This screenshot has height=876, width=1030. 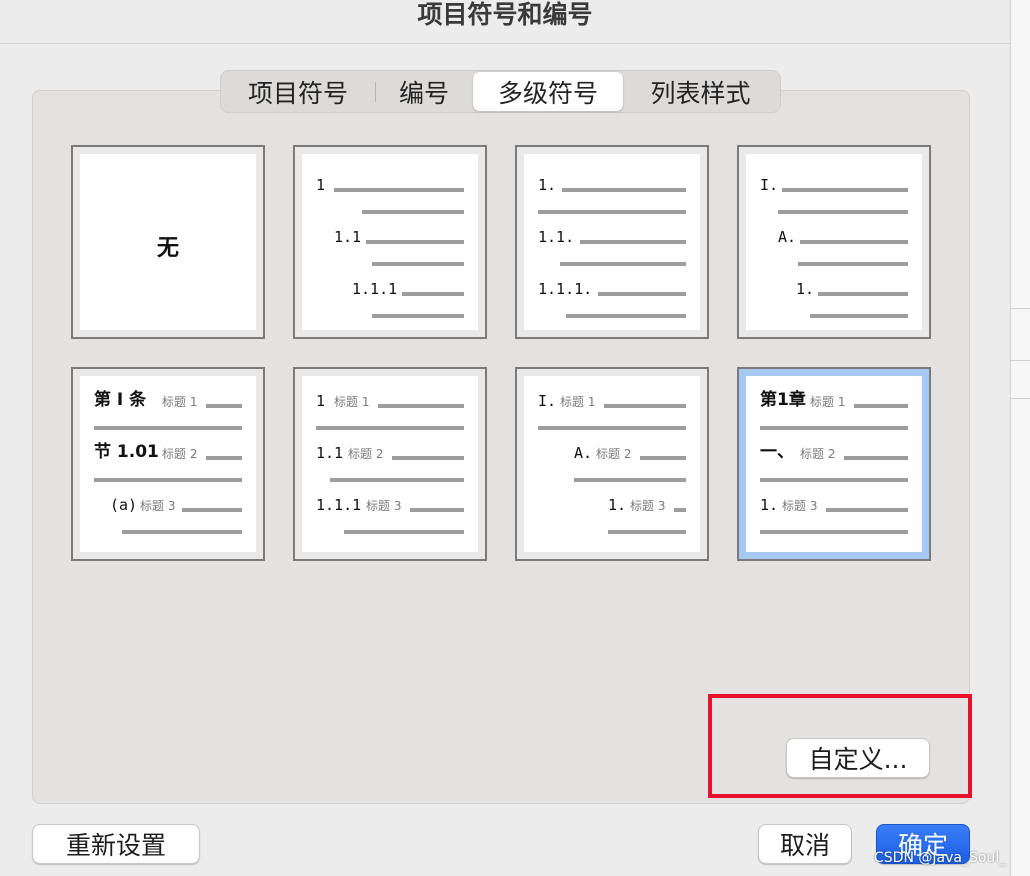 I want to click on preset-none: 无, so click(x=168, y=242).